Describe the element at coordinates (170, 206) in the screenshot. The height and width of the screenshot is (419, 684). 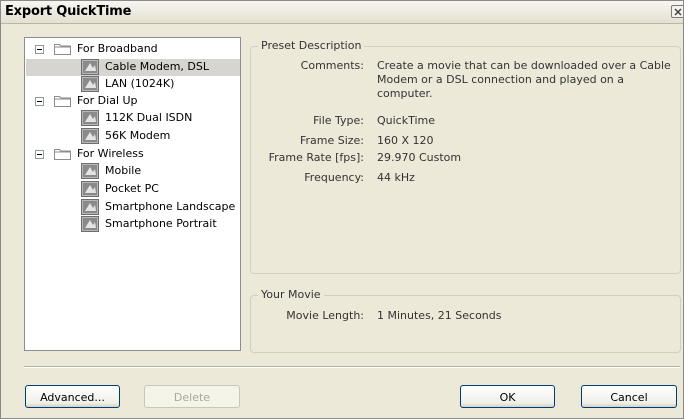
I see `tree-item-label: Smartphone Landscape` at that location.